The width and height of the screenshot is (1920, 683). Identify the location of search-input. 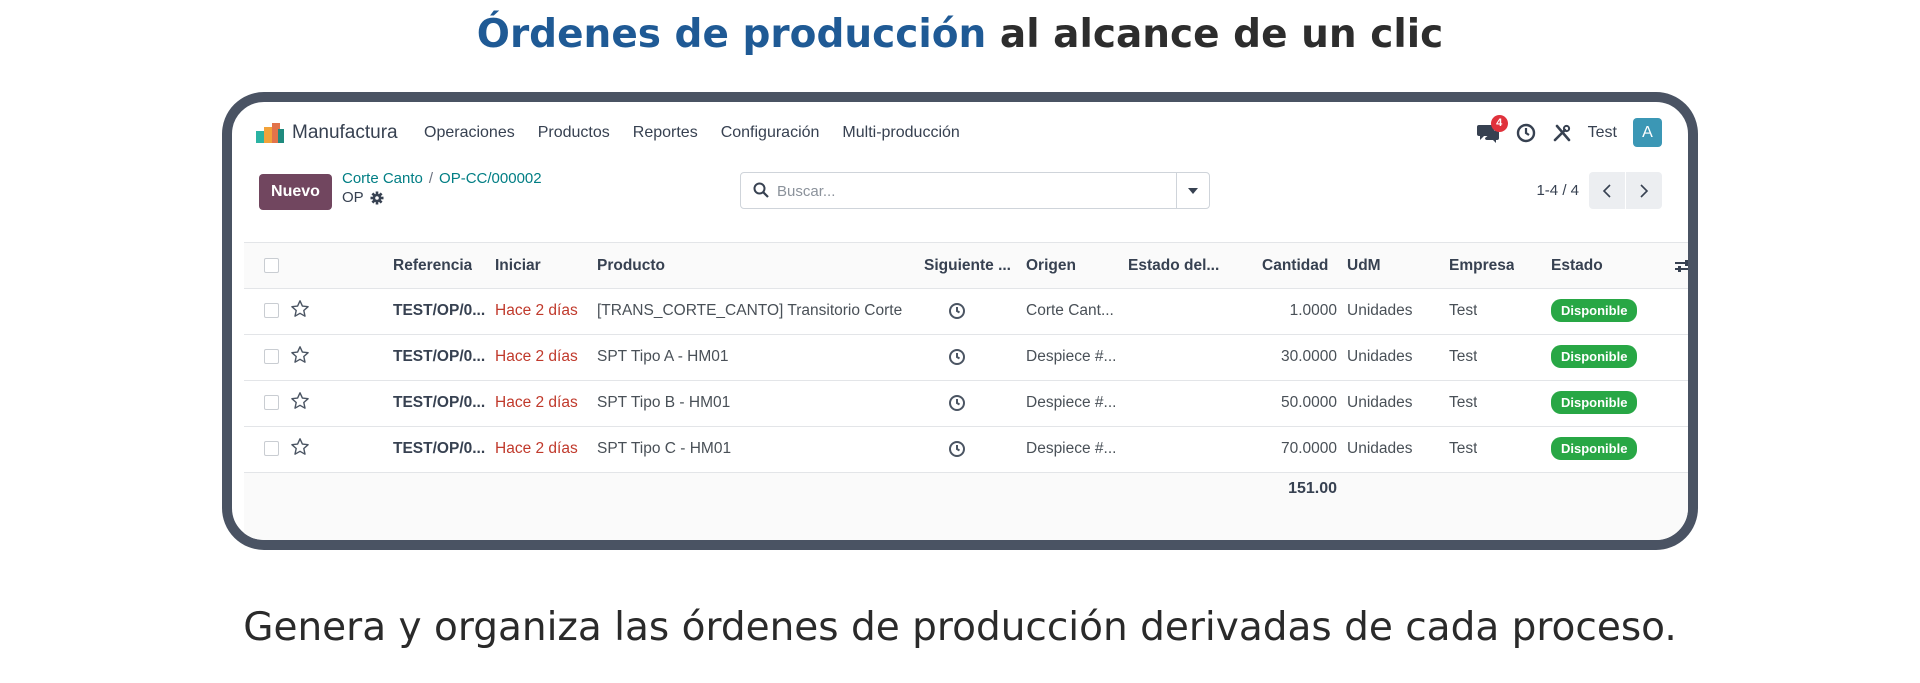
(967, 191).